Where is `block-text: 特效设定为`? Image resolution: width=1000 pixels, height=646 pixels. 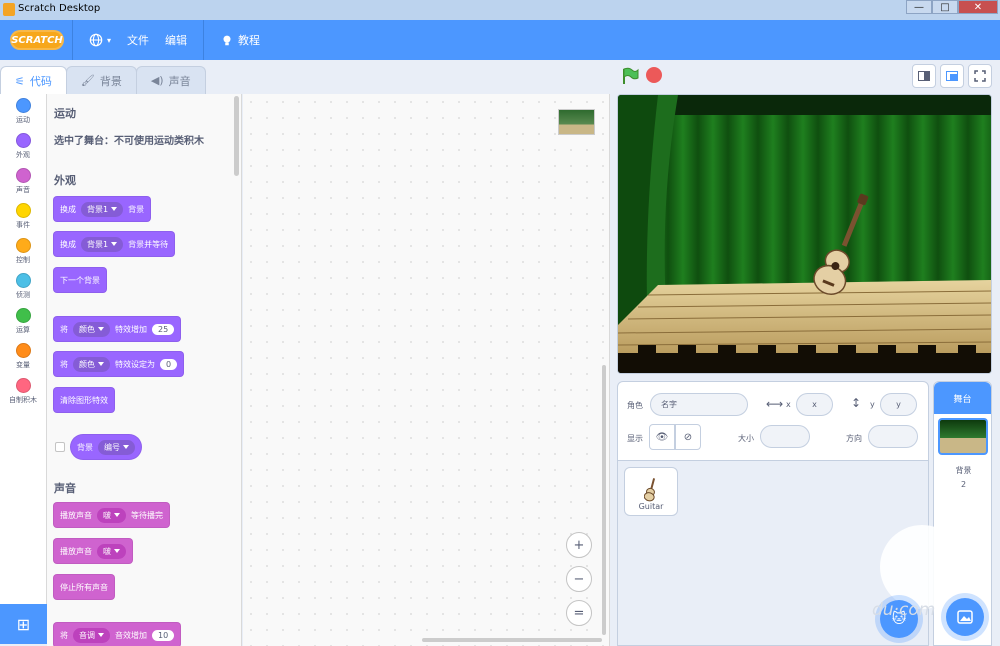 block-text: 特效设定为 is located at coordinates (135, 364).